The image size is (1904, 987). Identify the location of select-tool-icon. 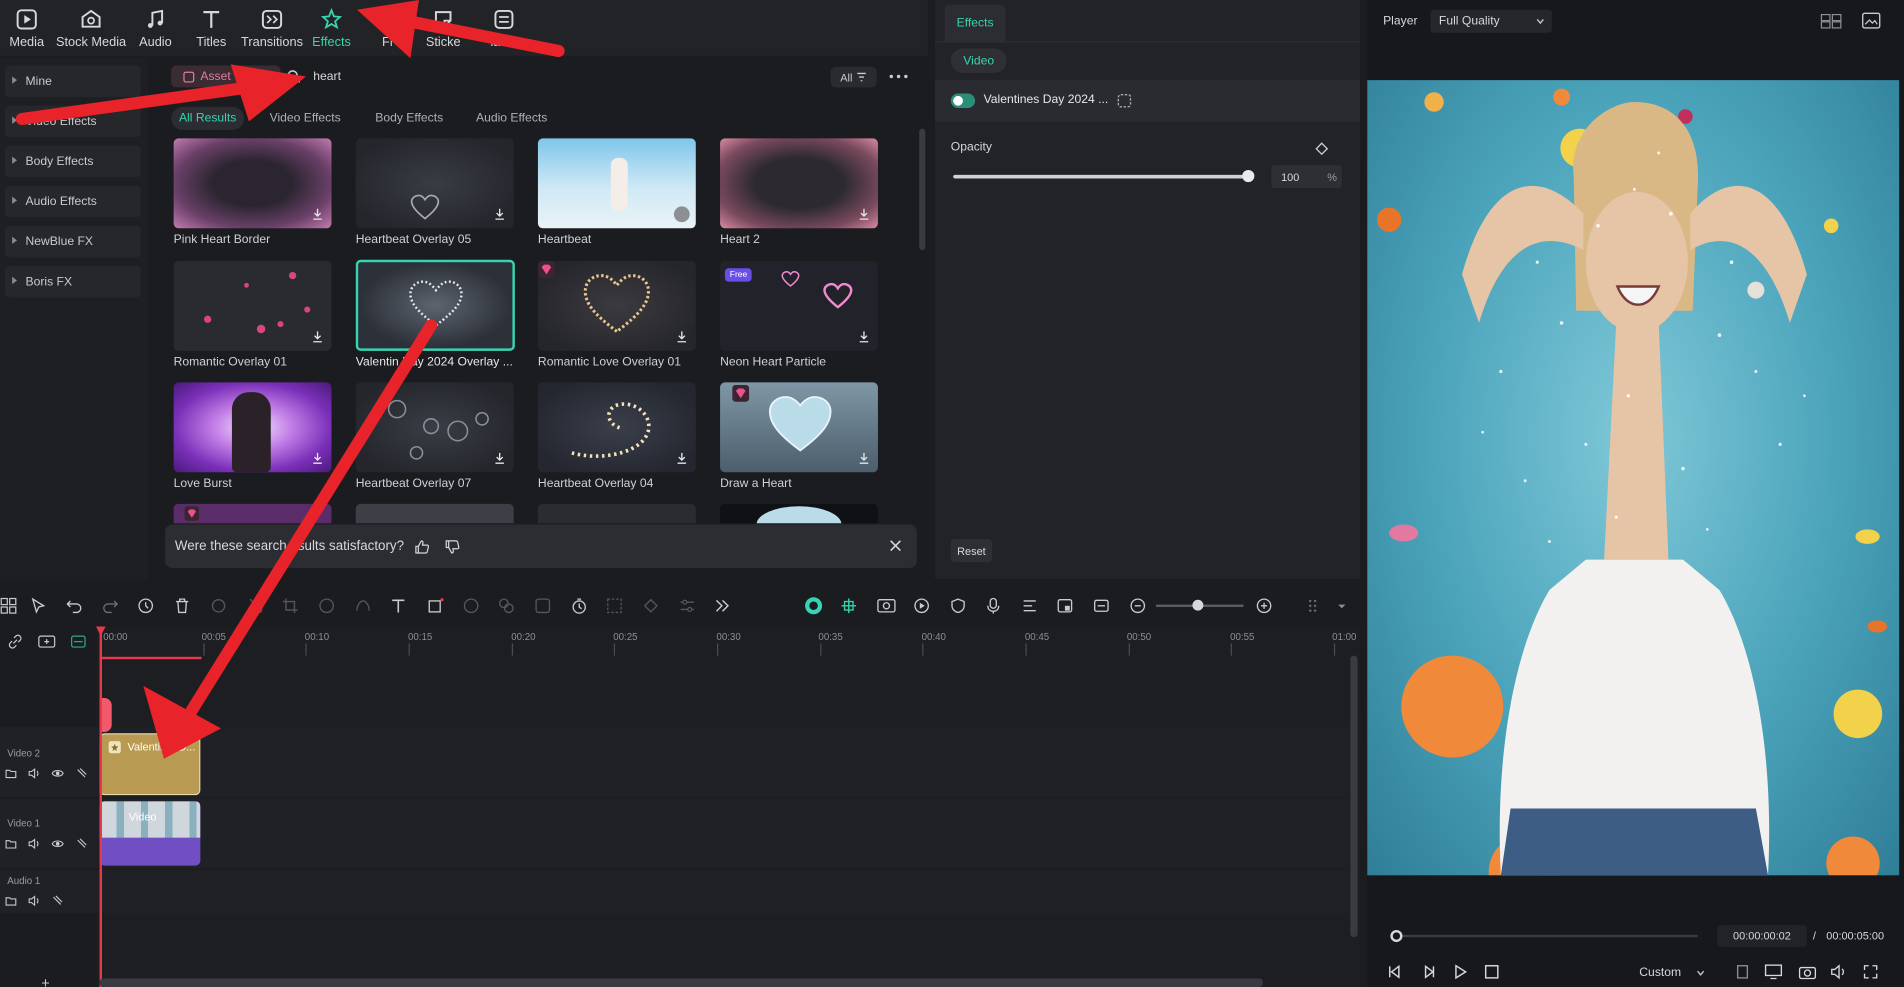
(38, 605).